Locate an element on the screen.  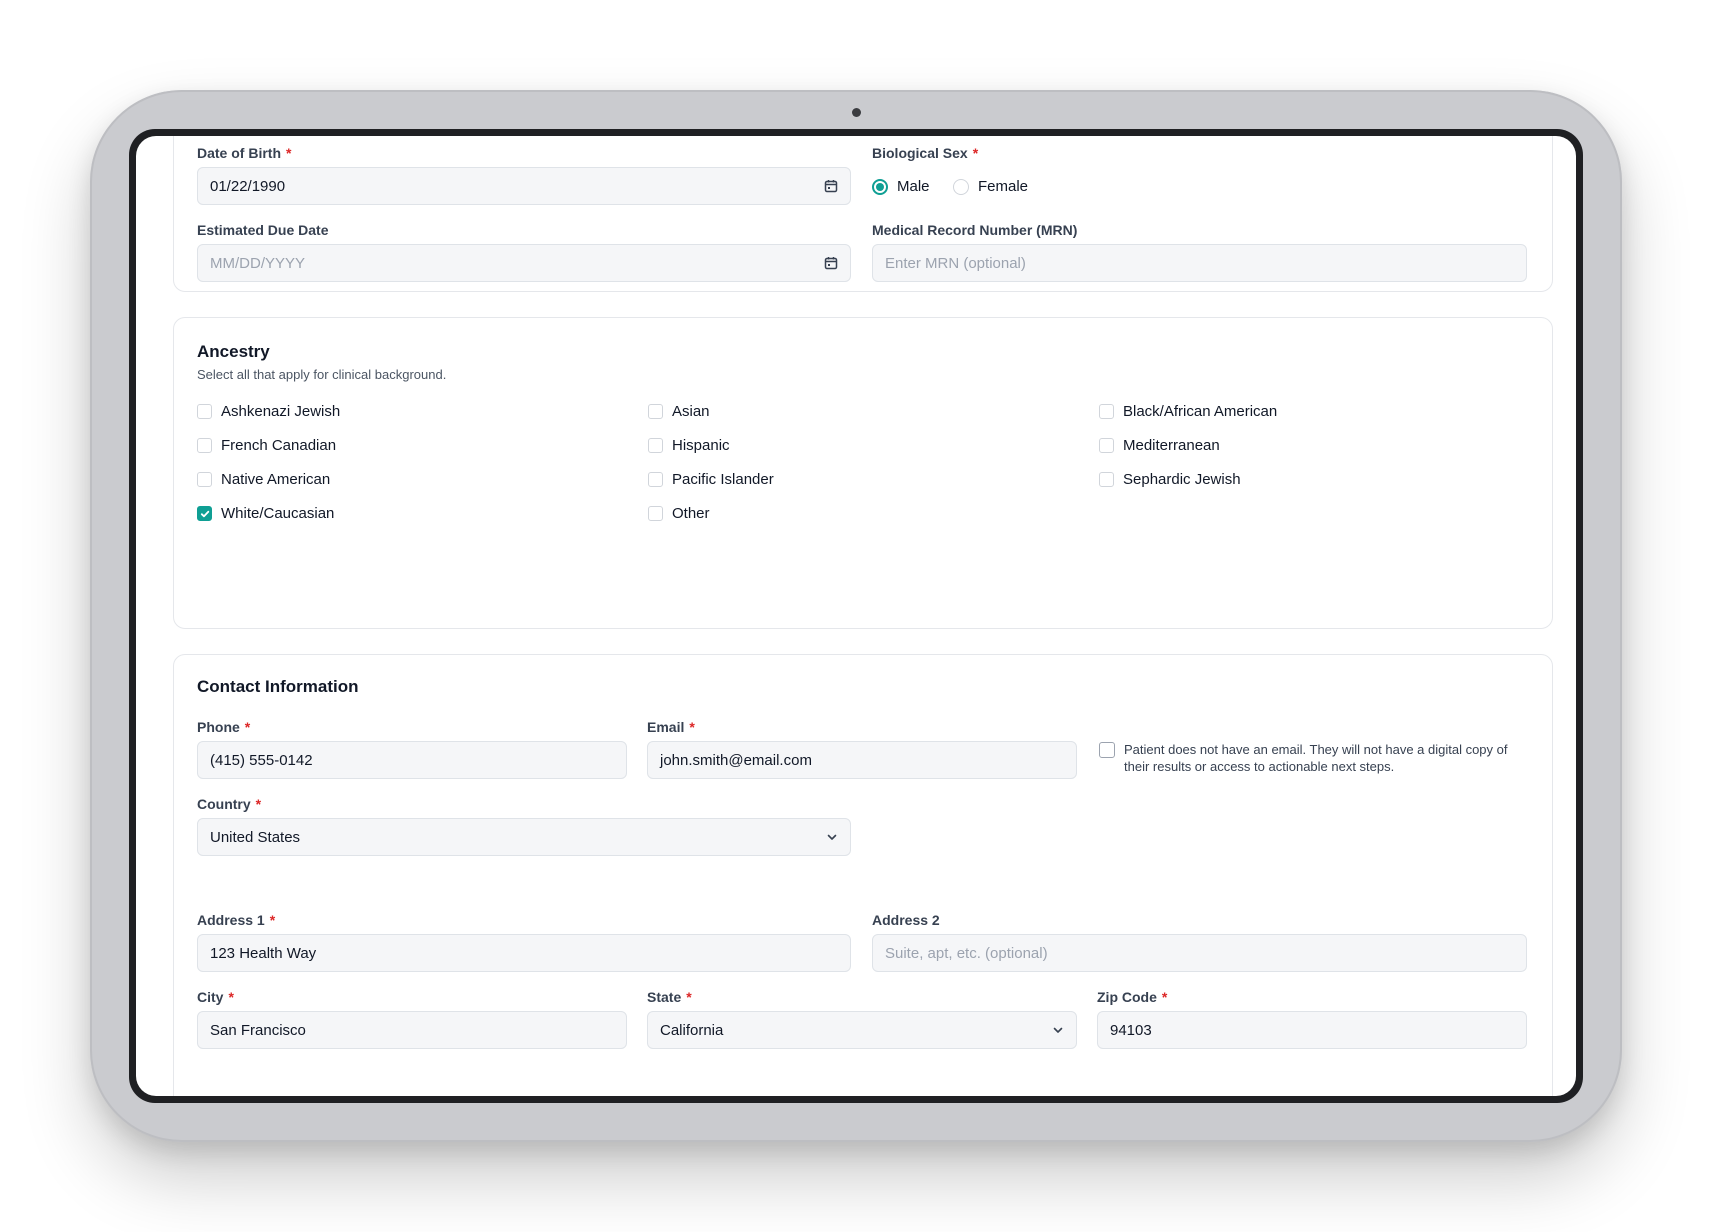
address2-placeholder: Suite, apt, etc. (optional) is located at coordinates (966, 953).